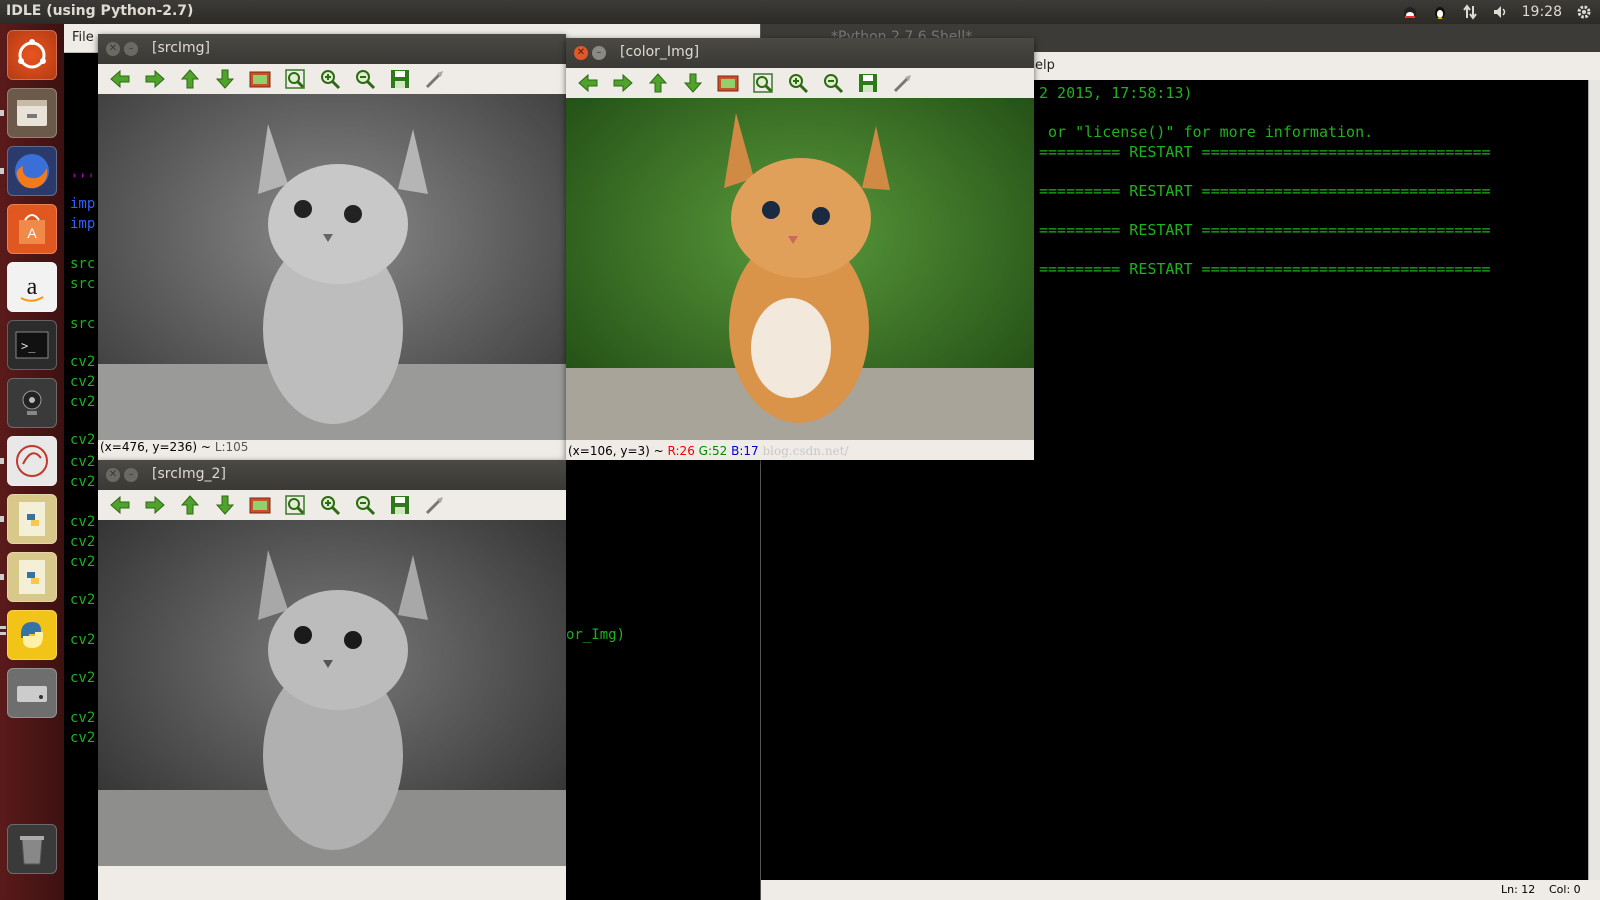  I want to click on color-img-red: R:26, so click(681, 451).